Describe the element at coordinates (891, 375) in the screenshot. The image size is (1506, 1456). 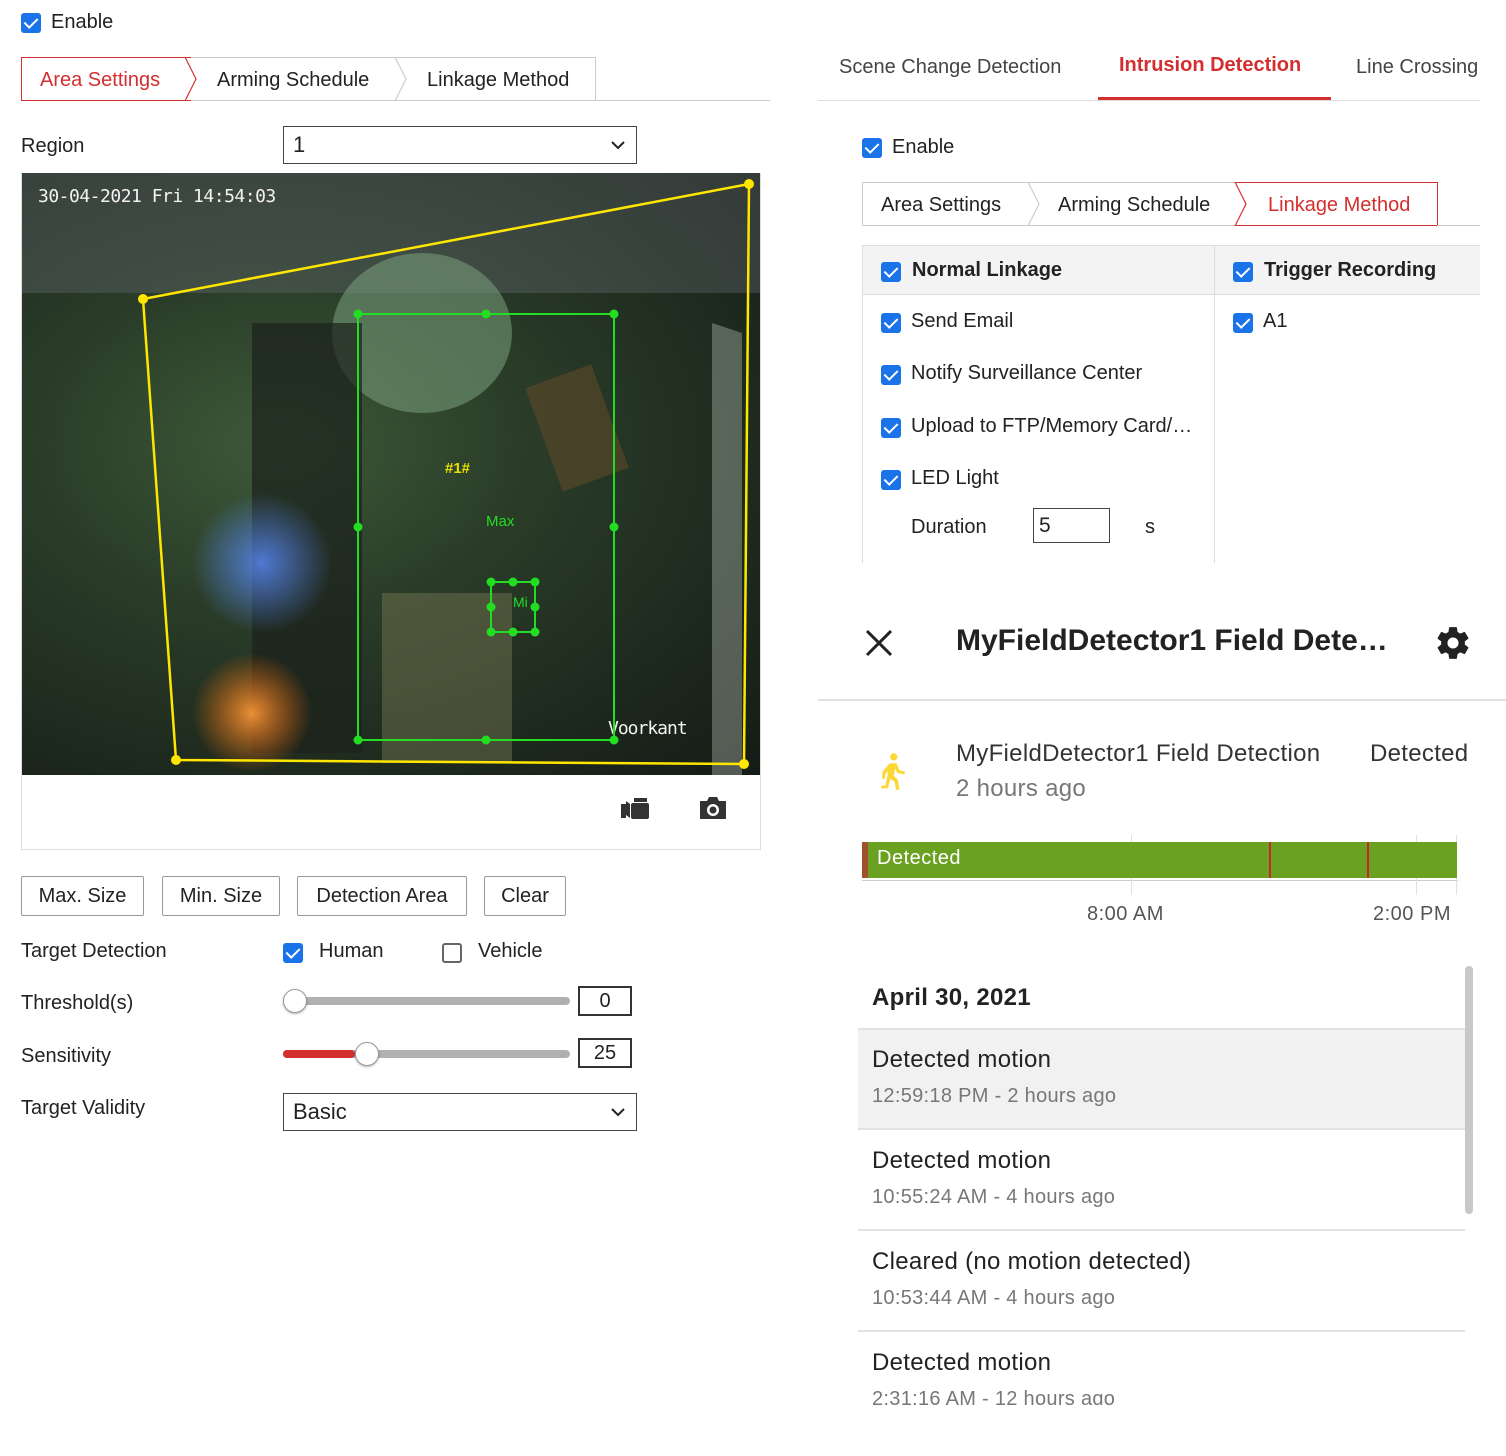
I see `notify-surveillance-center-checkbox` at that location.